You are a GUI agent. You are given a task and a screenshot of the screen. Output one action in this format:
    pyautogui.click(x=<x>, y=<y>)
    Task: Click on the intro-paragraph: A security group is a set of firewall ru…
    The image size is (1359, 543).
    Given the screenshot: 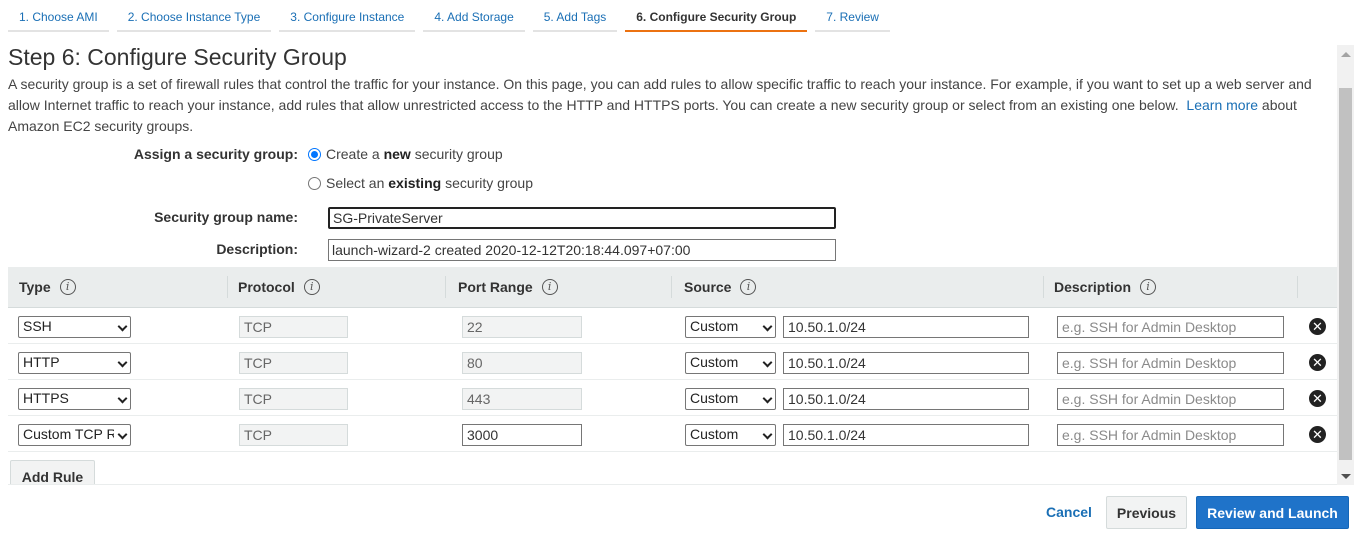 What is the action you would take?
    pyautogui.click(x=668, y=105)
    